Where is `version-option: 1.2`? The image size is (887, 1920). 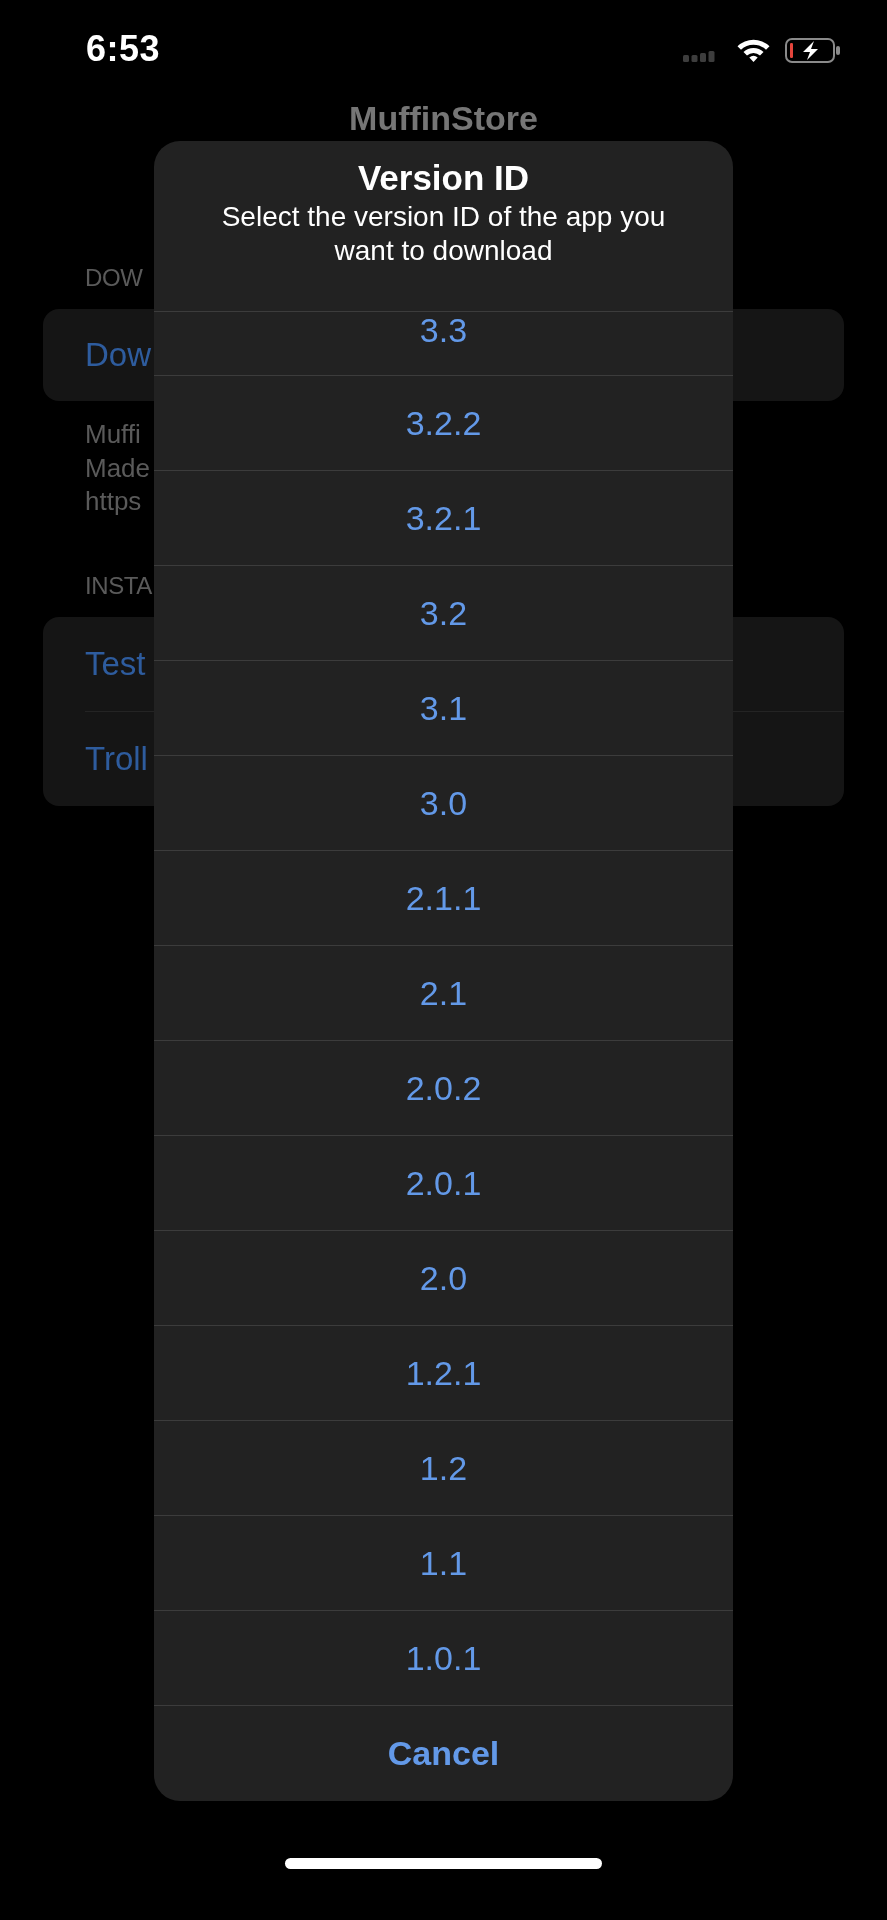
version-option: 1.2 is located at coordinates (443, 1467).